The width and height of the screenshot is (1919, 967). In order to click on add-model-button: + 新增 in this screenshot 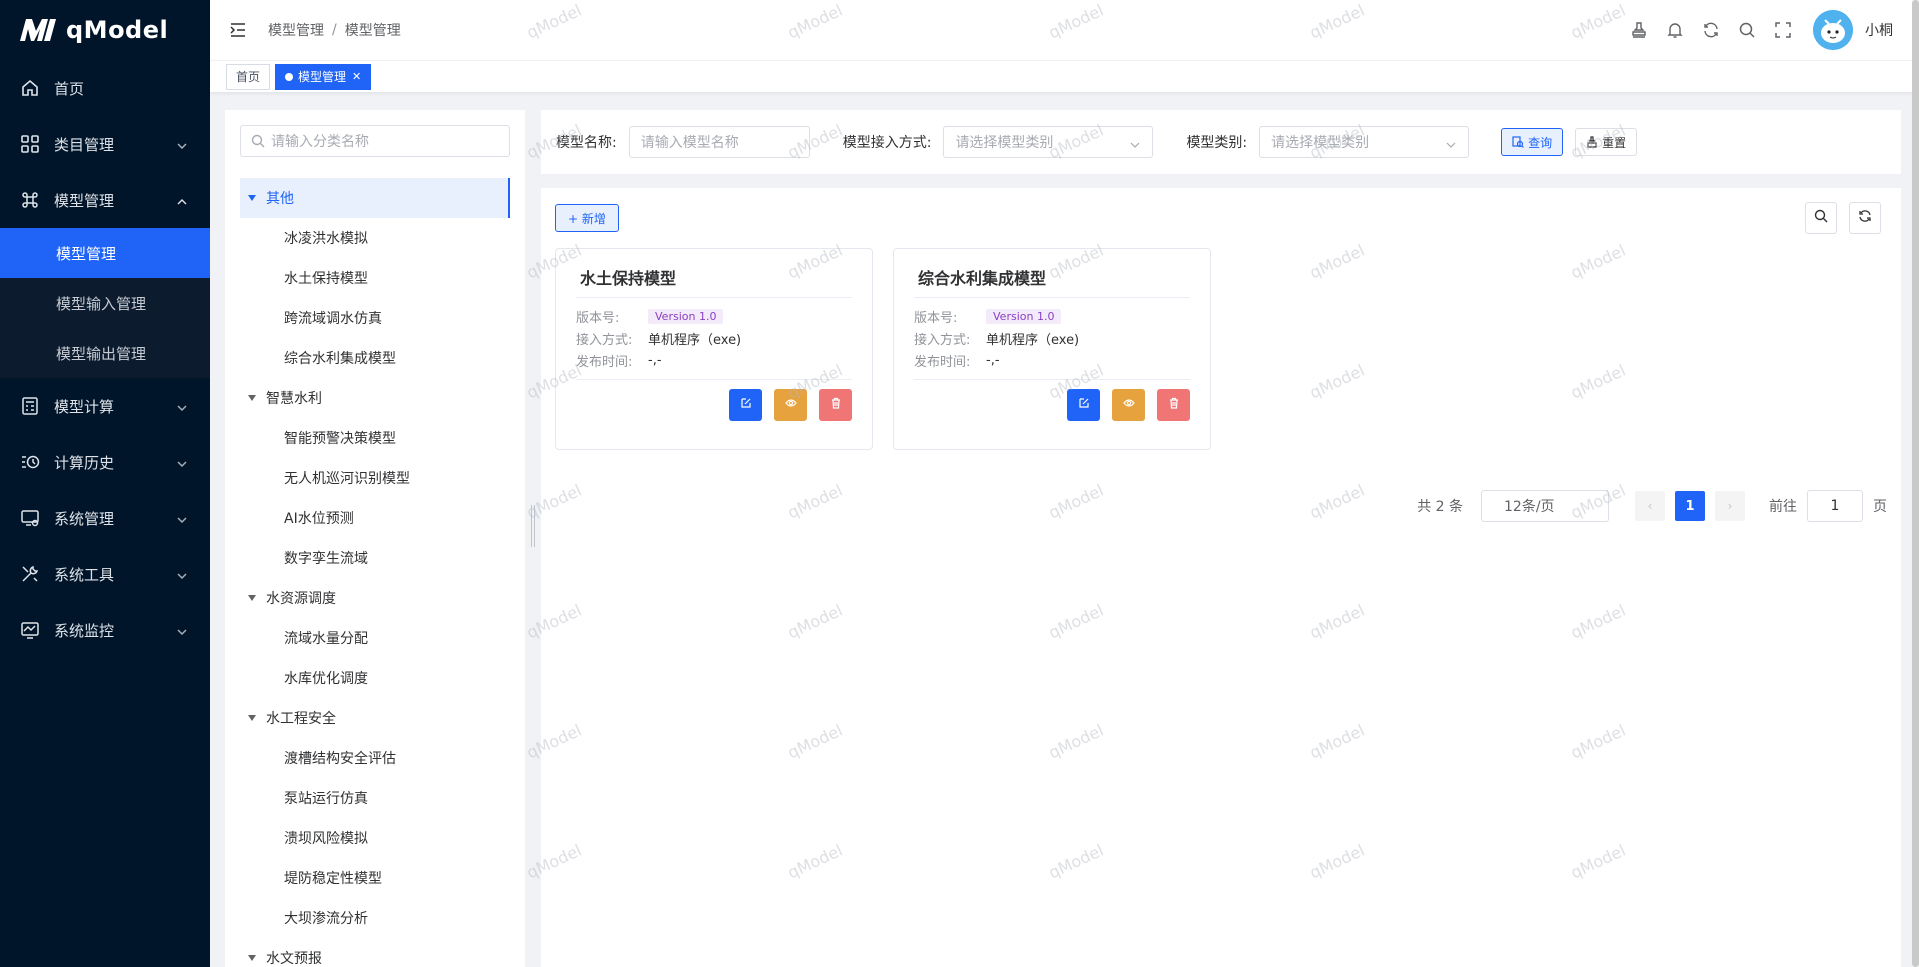, I will do `click(587, 218)`.